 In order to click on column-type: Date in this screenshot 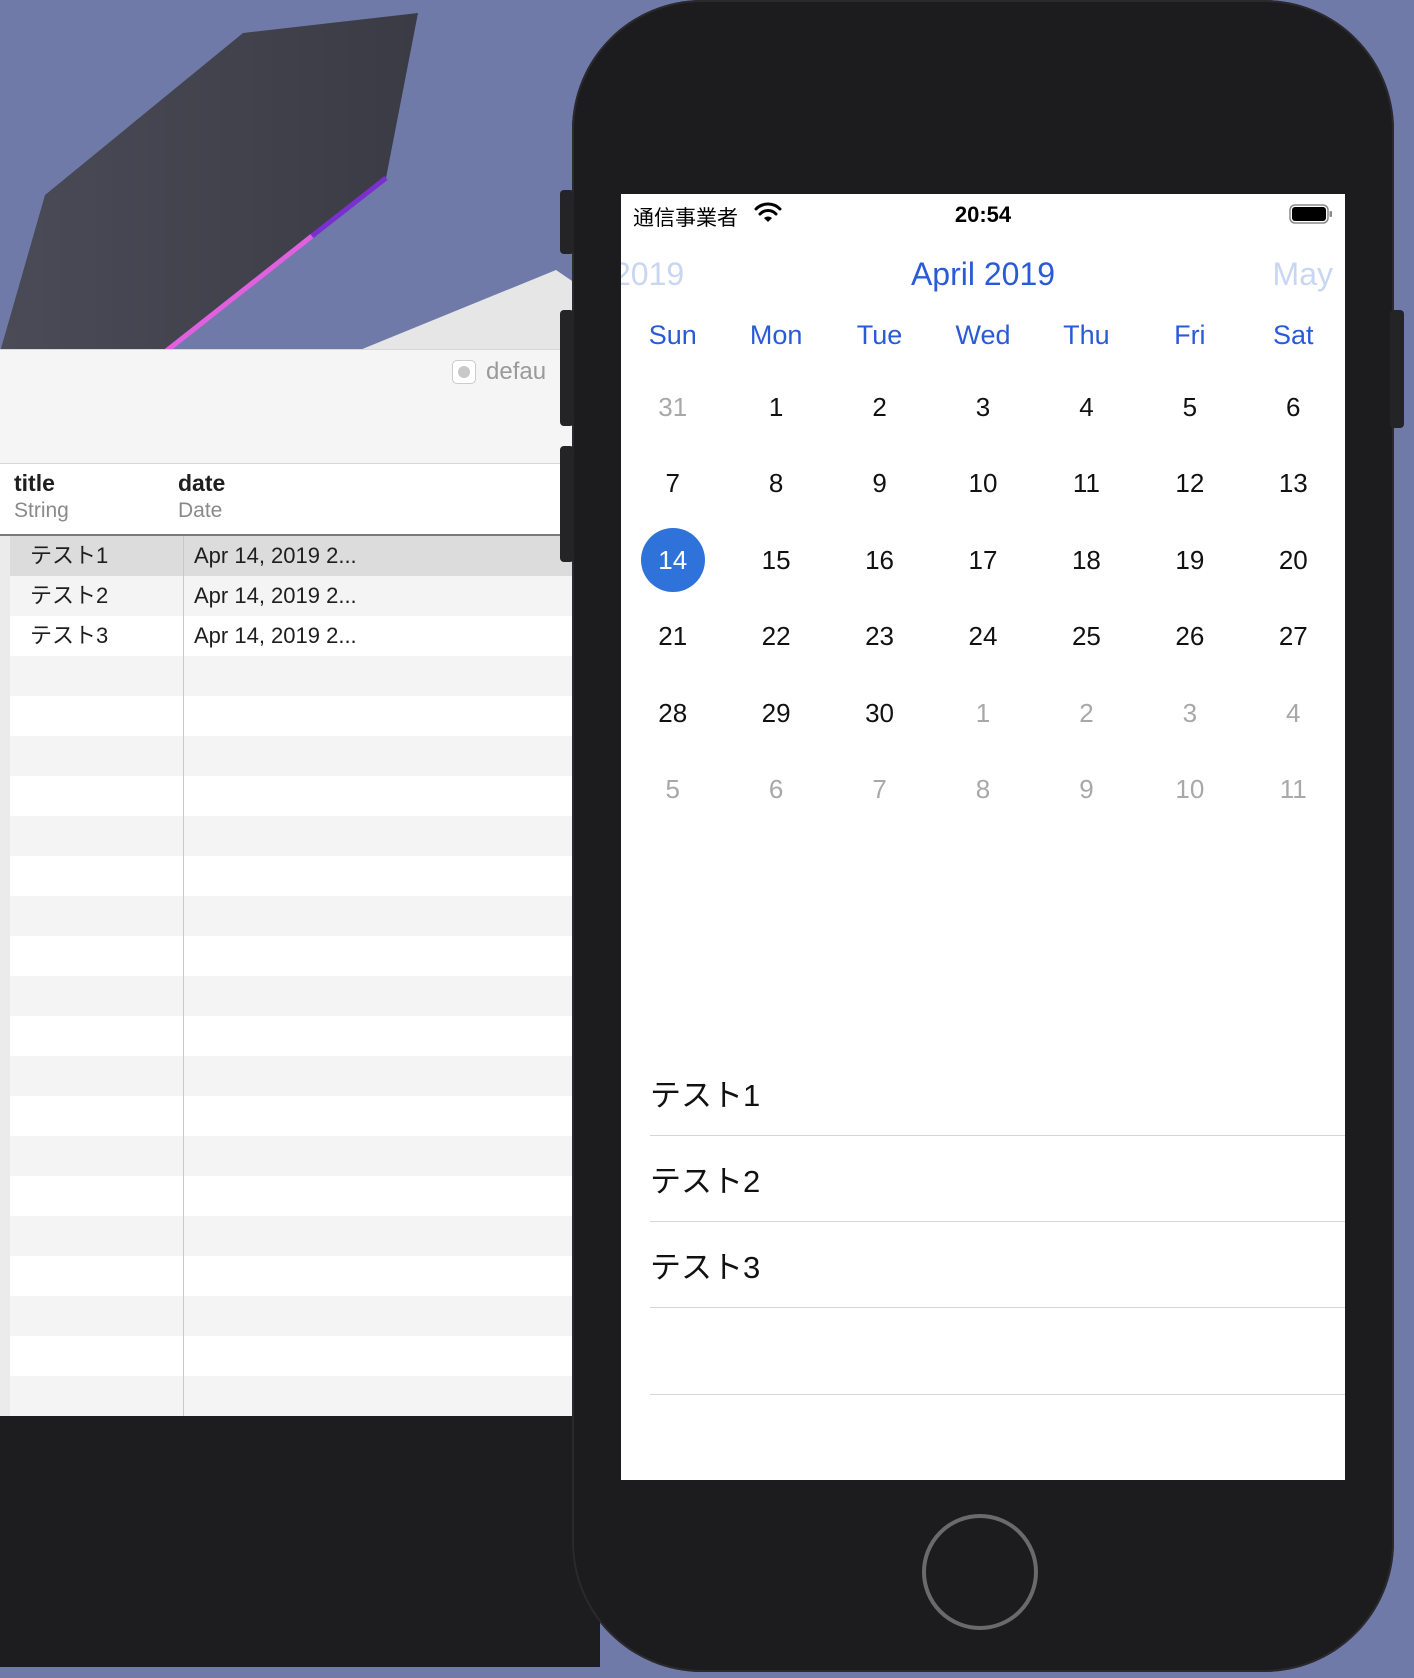, I will do `click(200, 510)`.